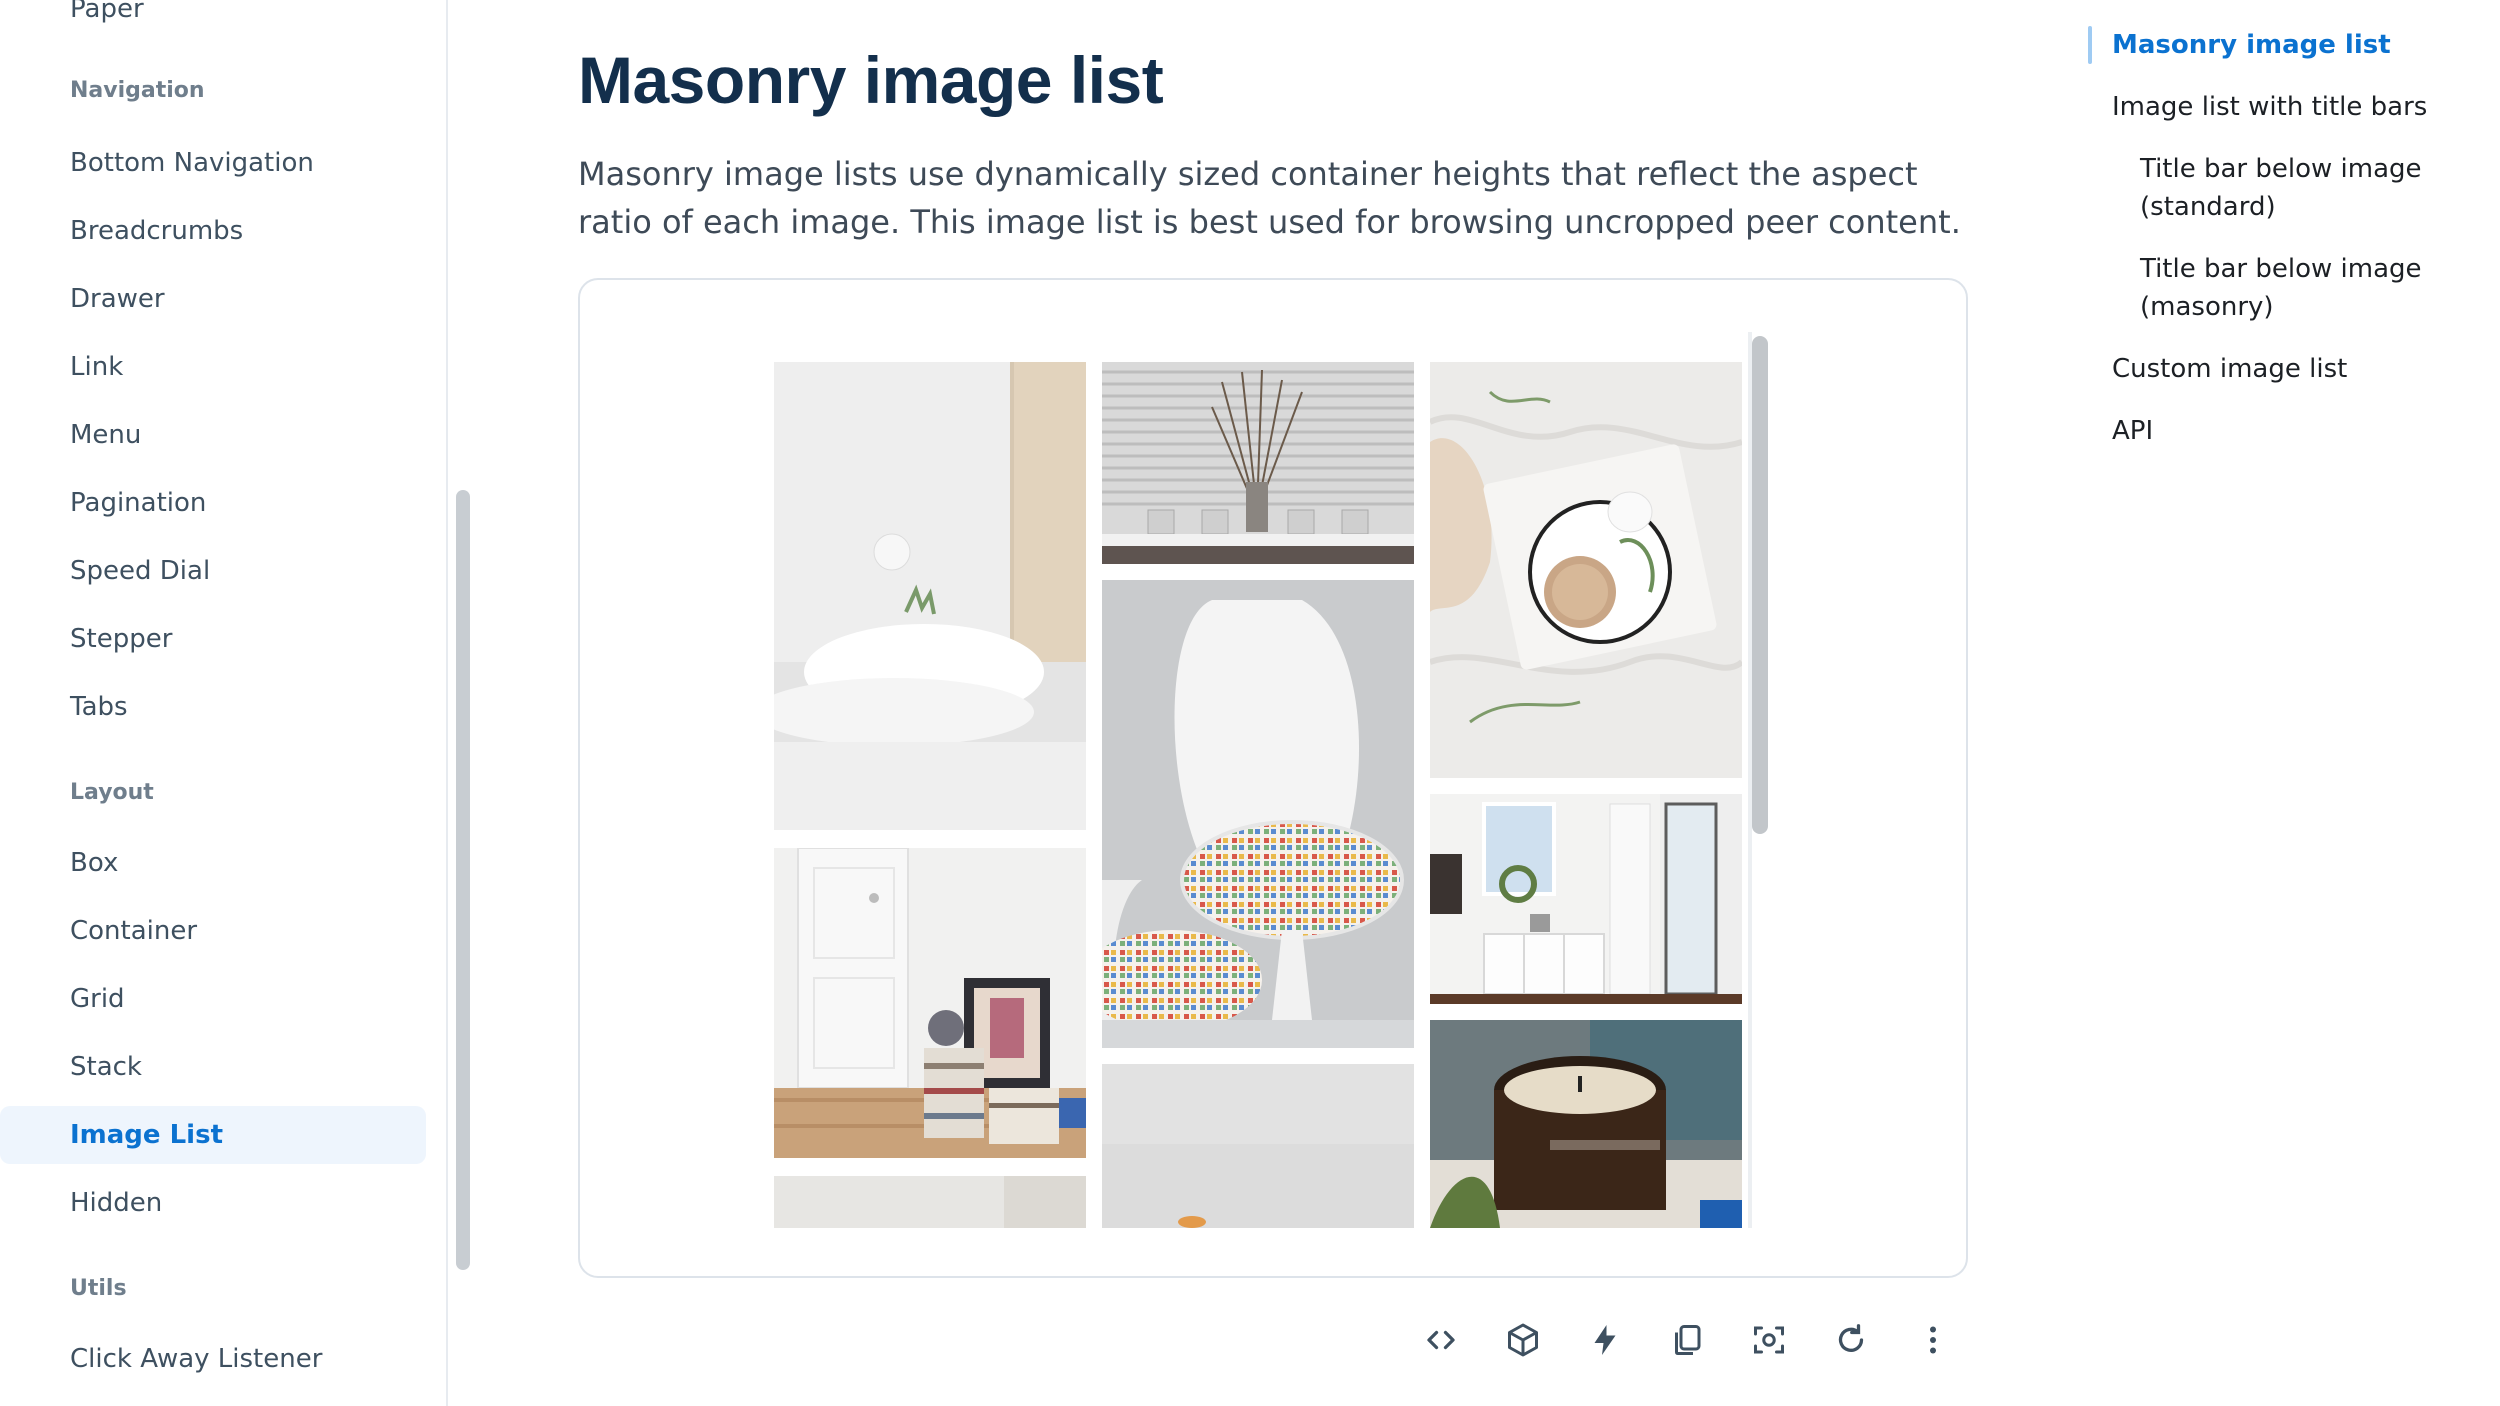 This screenshot has height=1406, width=2500. What do you see at coordinates (1258, 463) in the screenshot?
I see `vase-branches-image` at bounding box center [1258, 463].